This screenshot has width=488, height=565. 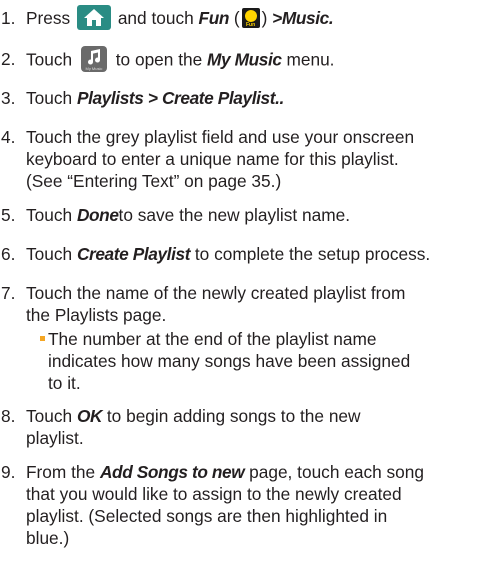 I want to click on step-number: 7., so click(x=8, y=293).